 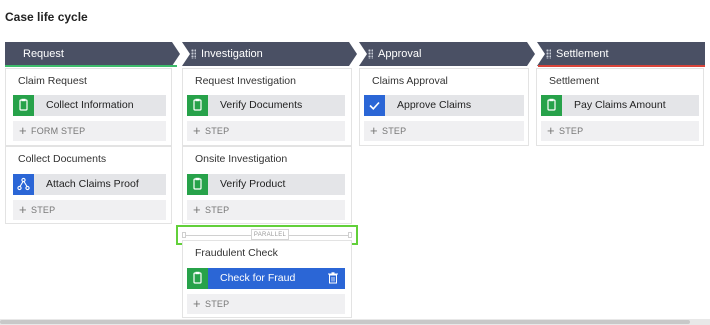 What do you see at coordinates (58, 131) in the screenshot?
I see `add-step-label: FORM STEP` at bounding box center [58, 131].